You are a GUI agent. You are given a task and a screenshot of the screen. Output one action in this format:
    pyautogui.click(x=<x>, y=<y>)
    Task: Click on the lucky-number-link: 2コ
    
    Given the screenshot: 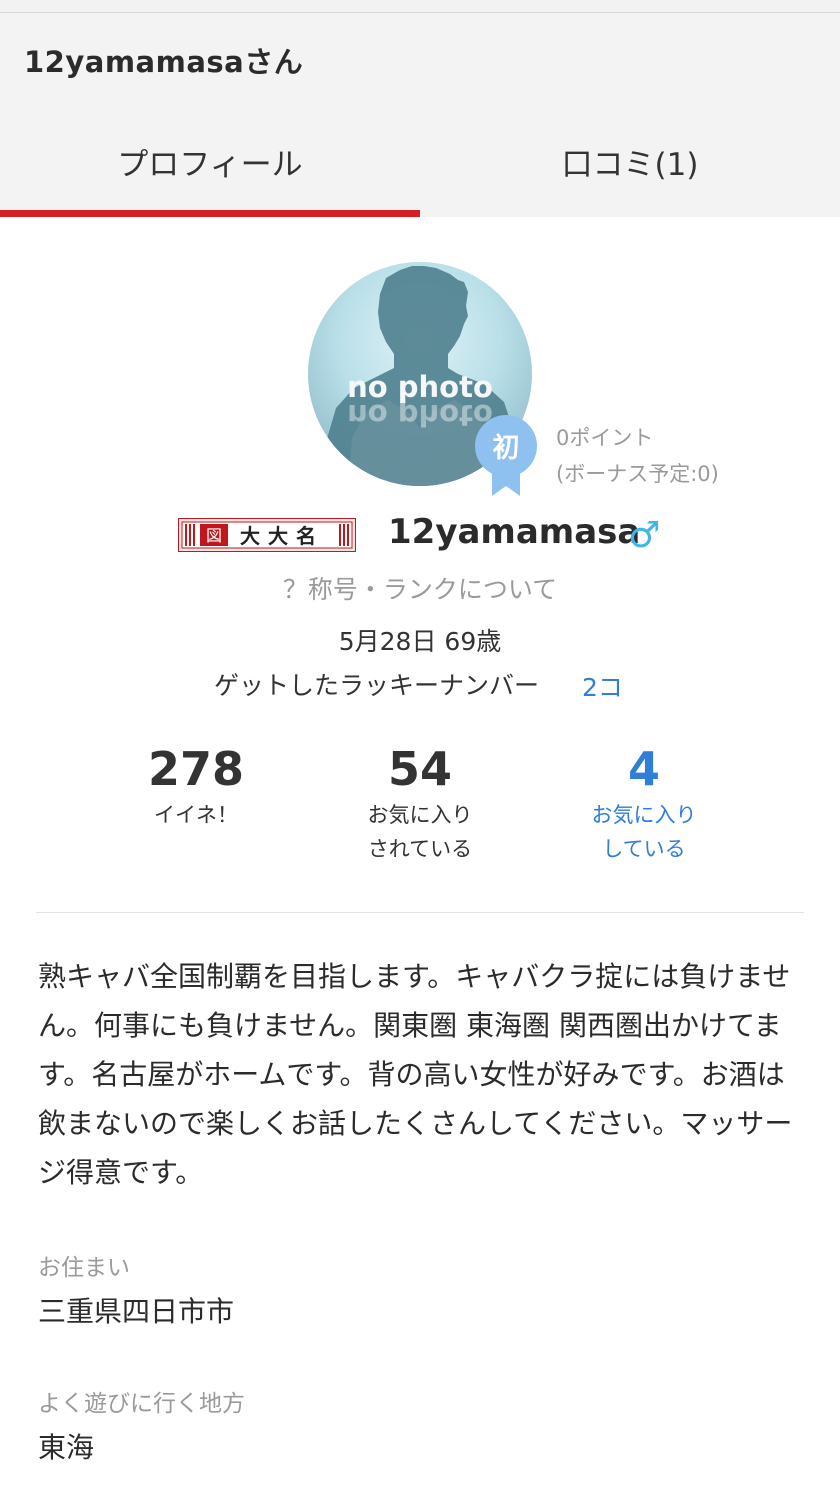 What is the action you would take?
    pyautogui.click(x=602, y=686)
    